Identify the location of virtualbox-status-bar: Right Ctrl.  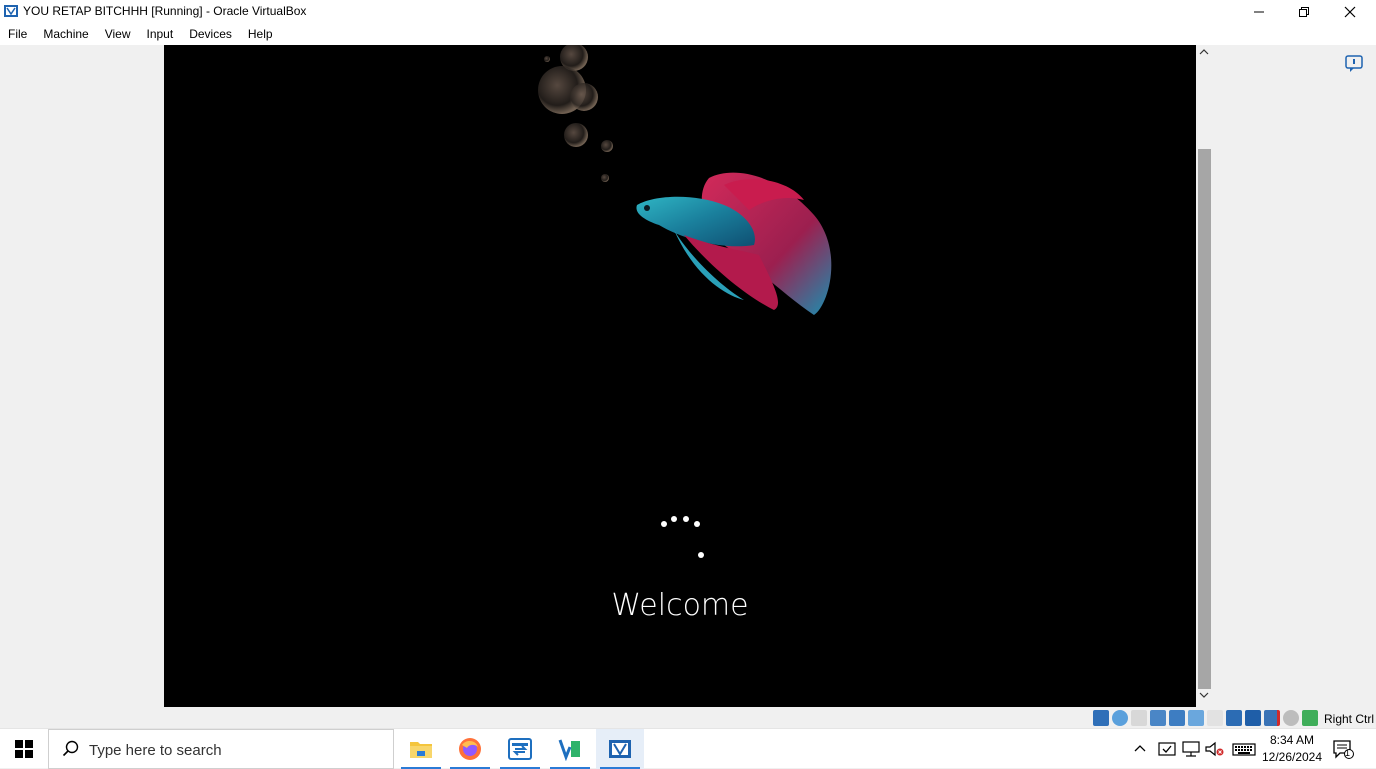
(688, 718).